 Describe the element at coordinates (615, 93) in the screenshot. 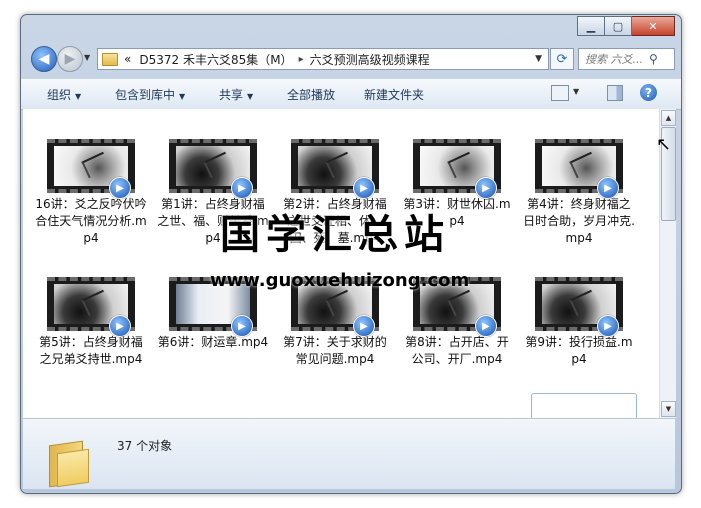

I see `preview-pane-icon` at that location.